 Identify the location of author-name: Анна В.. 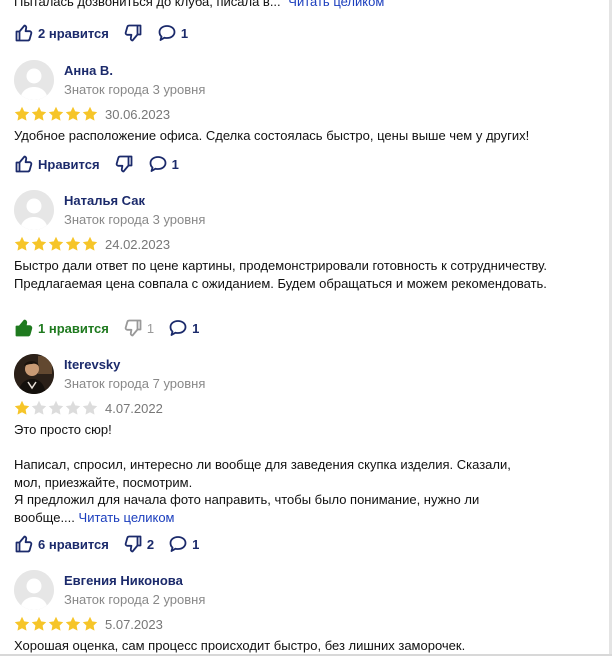
(88, 70).